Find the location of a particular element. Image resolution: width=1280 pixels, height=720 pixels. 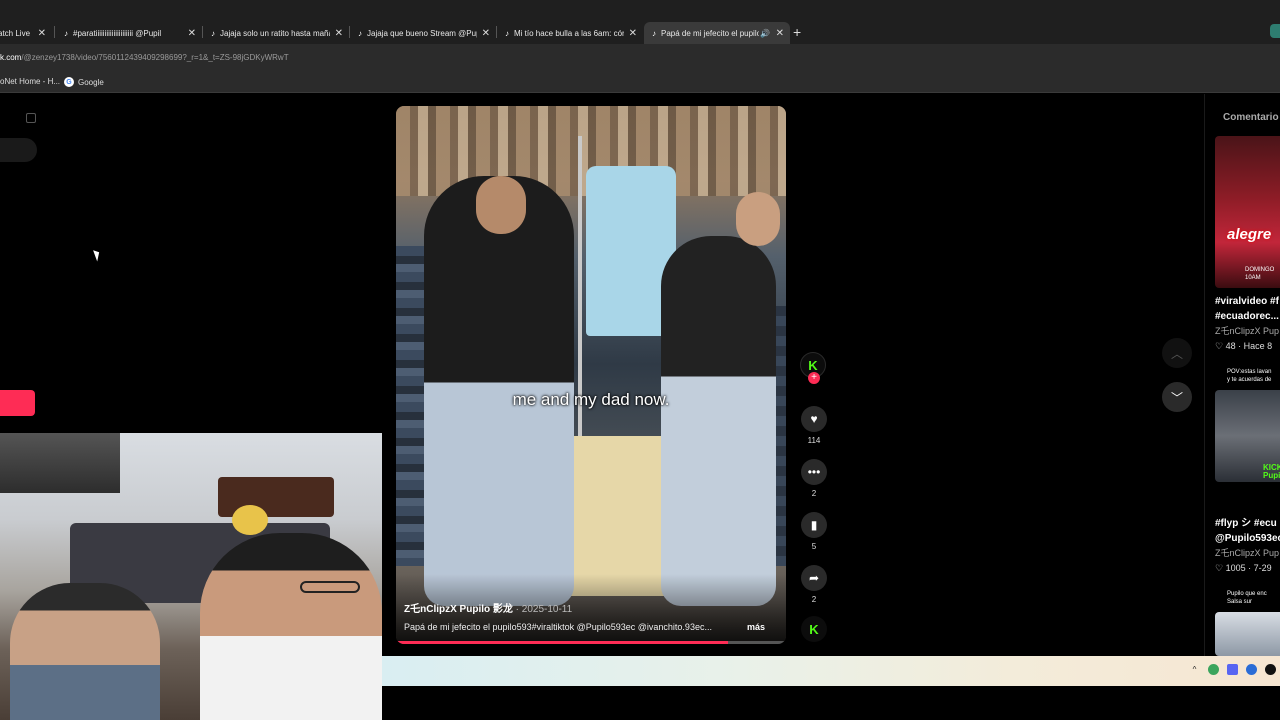

related-video-thumbnail: alegre DOMINGO 10AM is located at coordinates (1247, 212).